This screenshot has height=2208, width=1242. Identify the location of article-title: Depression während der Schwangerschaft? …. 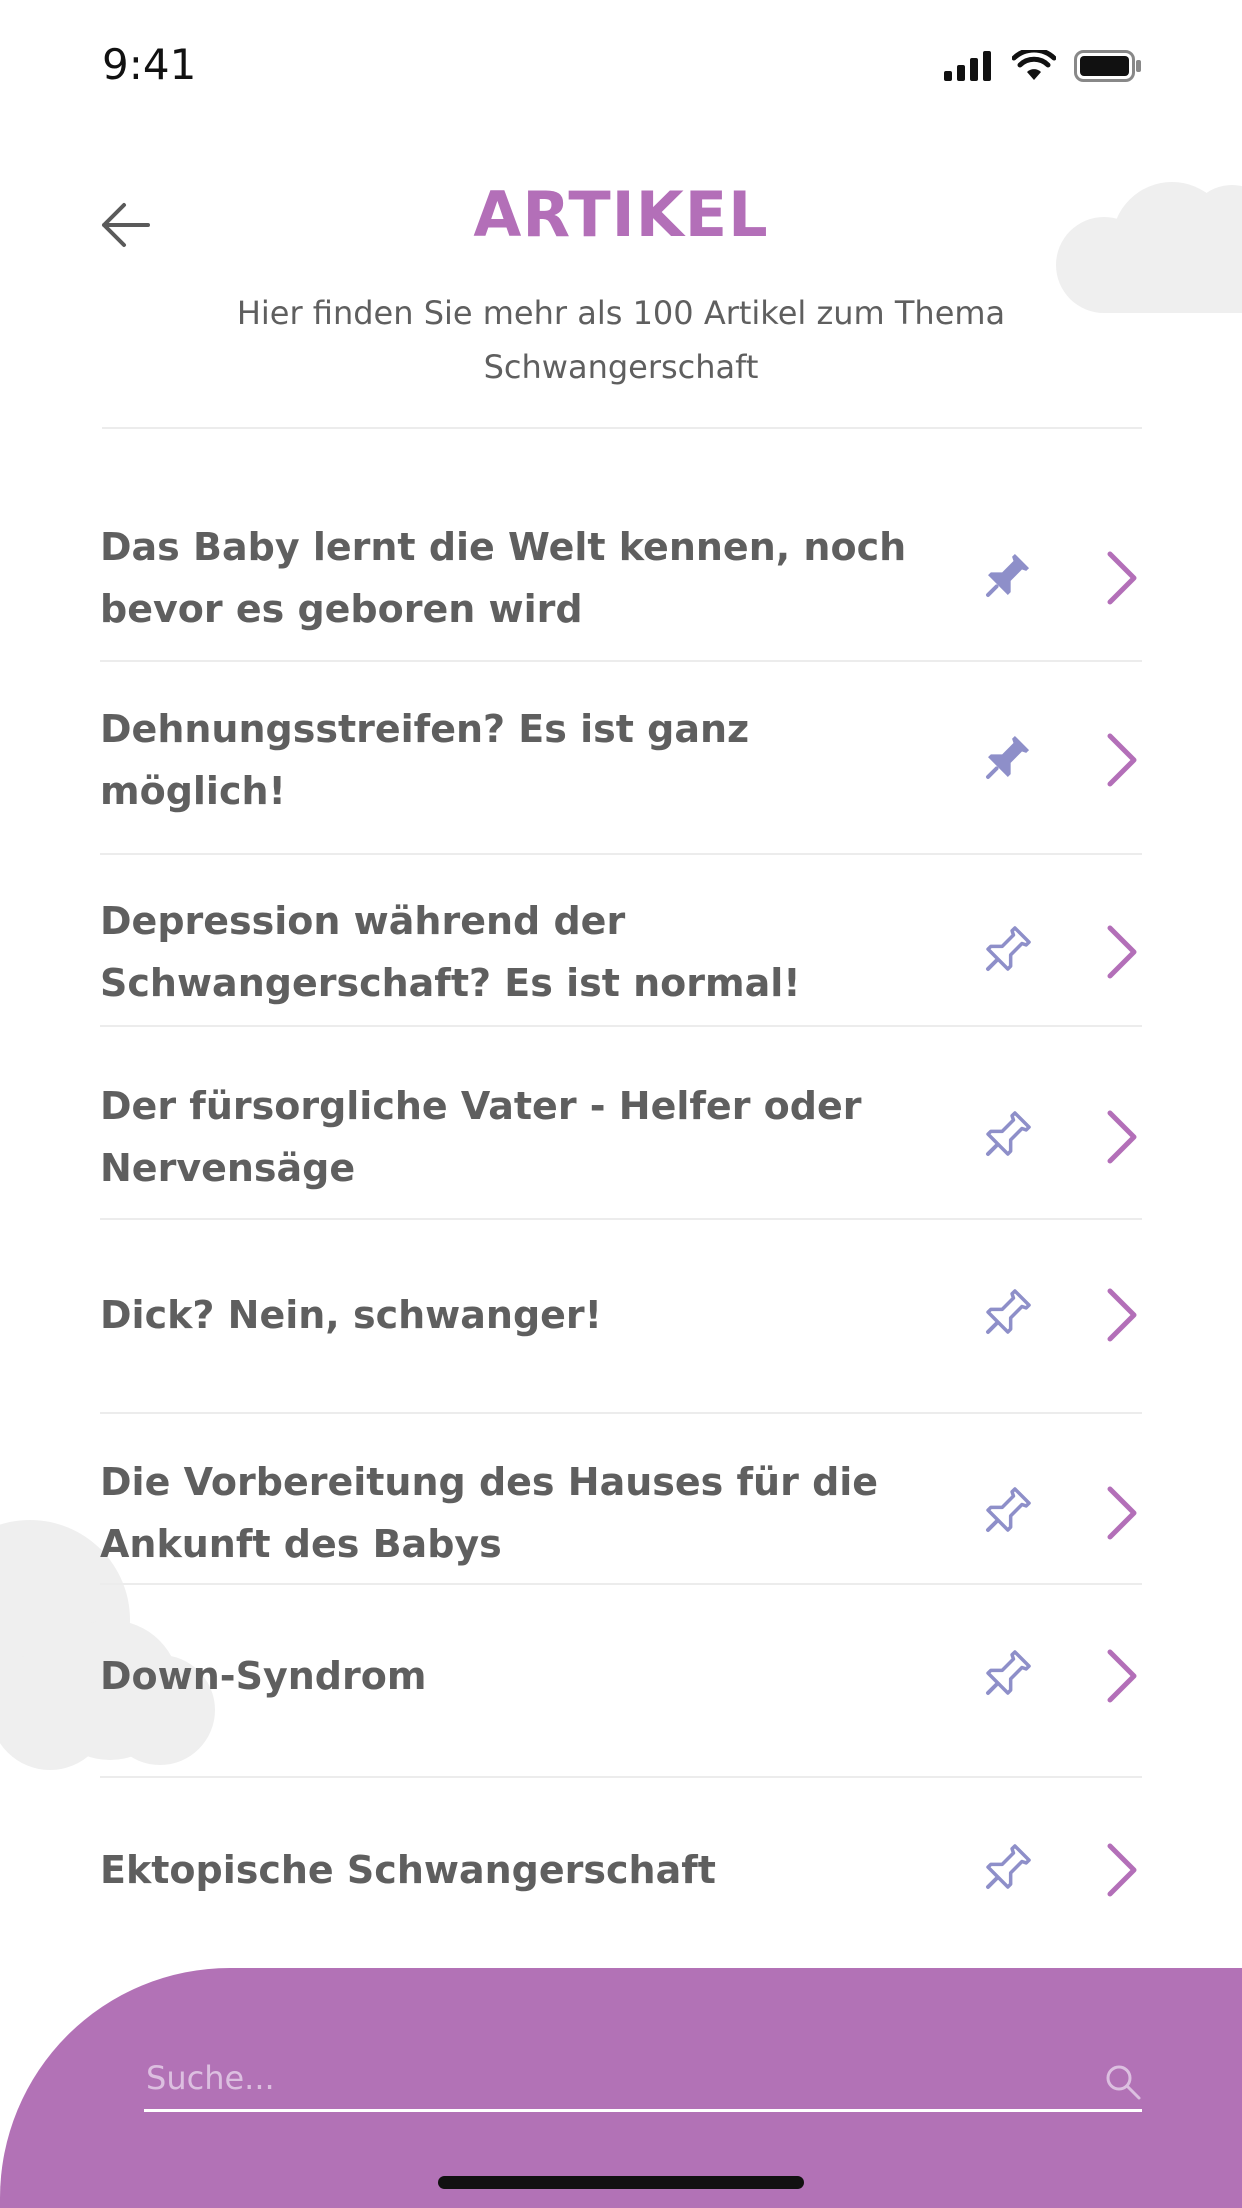
(450, 952).